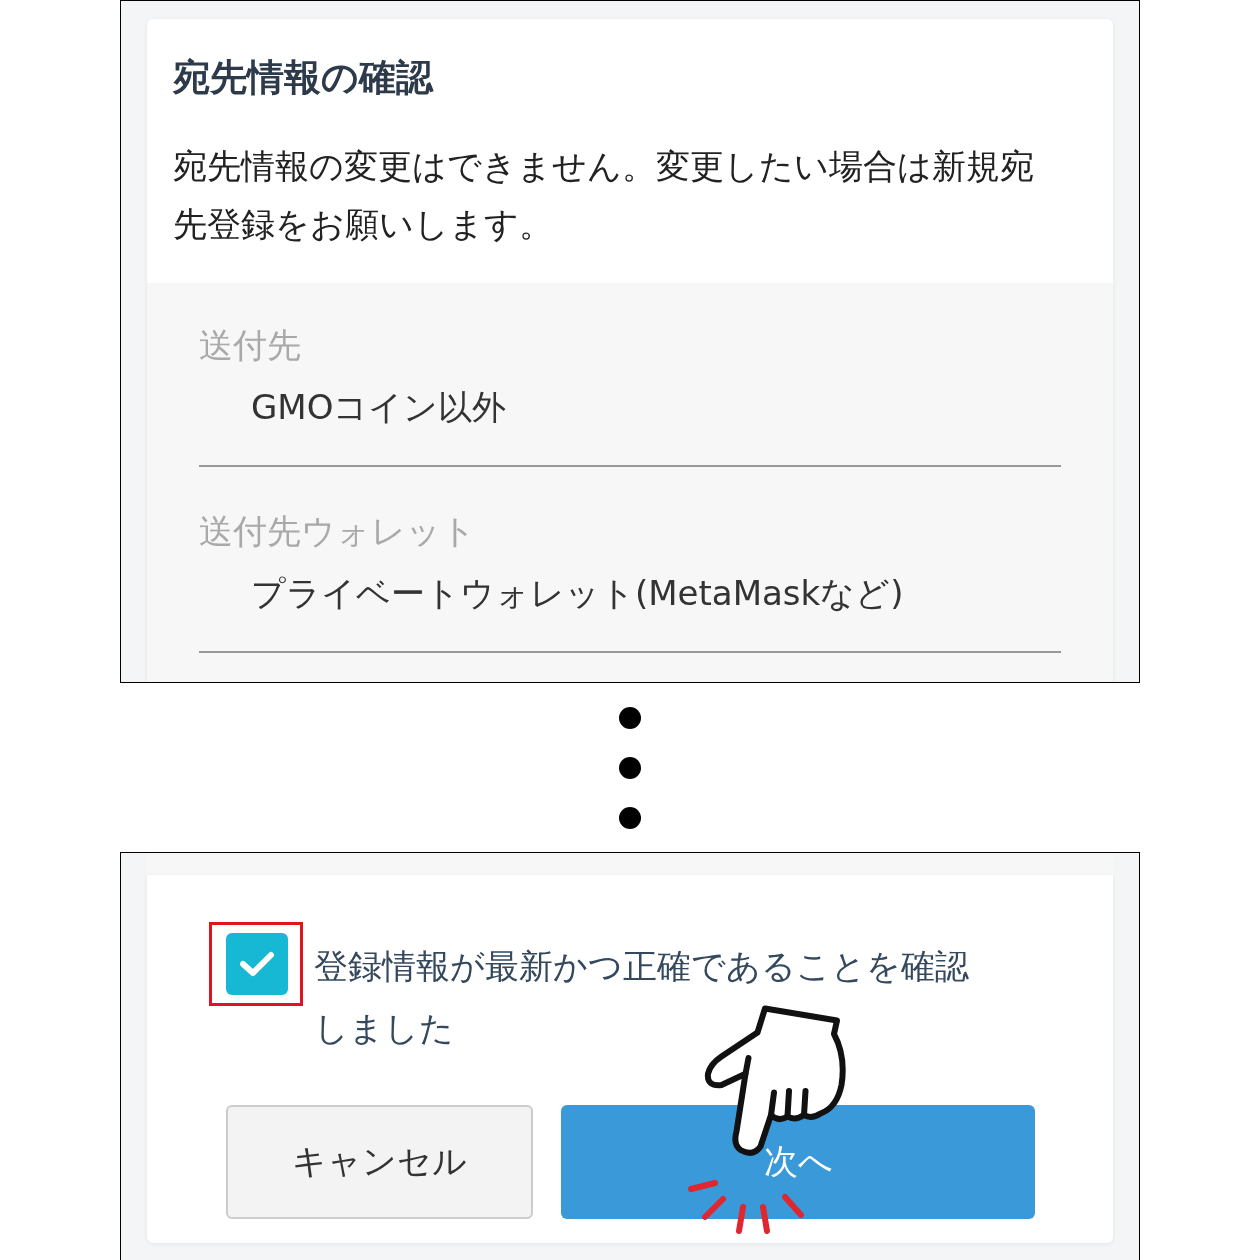 Image resolution: width=1260 pixels, height=1260 pixels. I want to click on field-value: GMOコイン以外, so click(379, 407).